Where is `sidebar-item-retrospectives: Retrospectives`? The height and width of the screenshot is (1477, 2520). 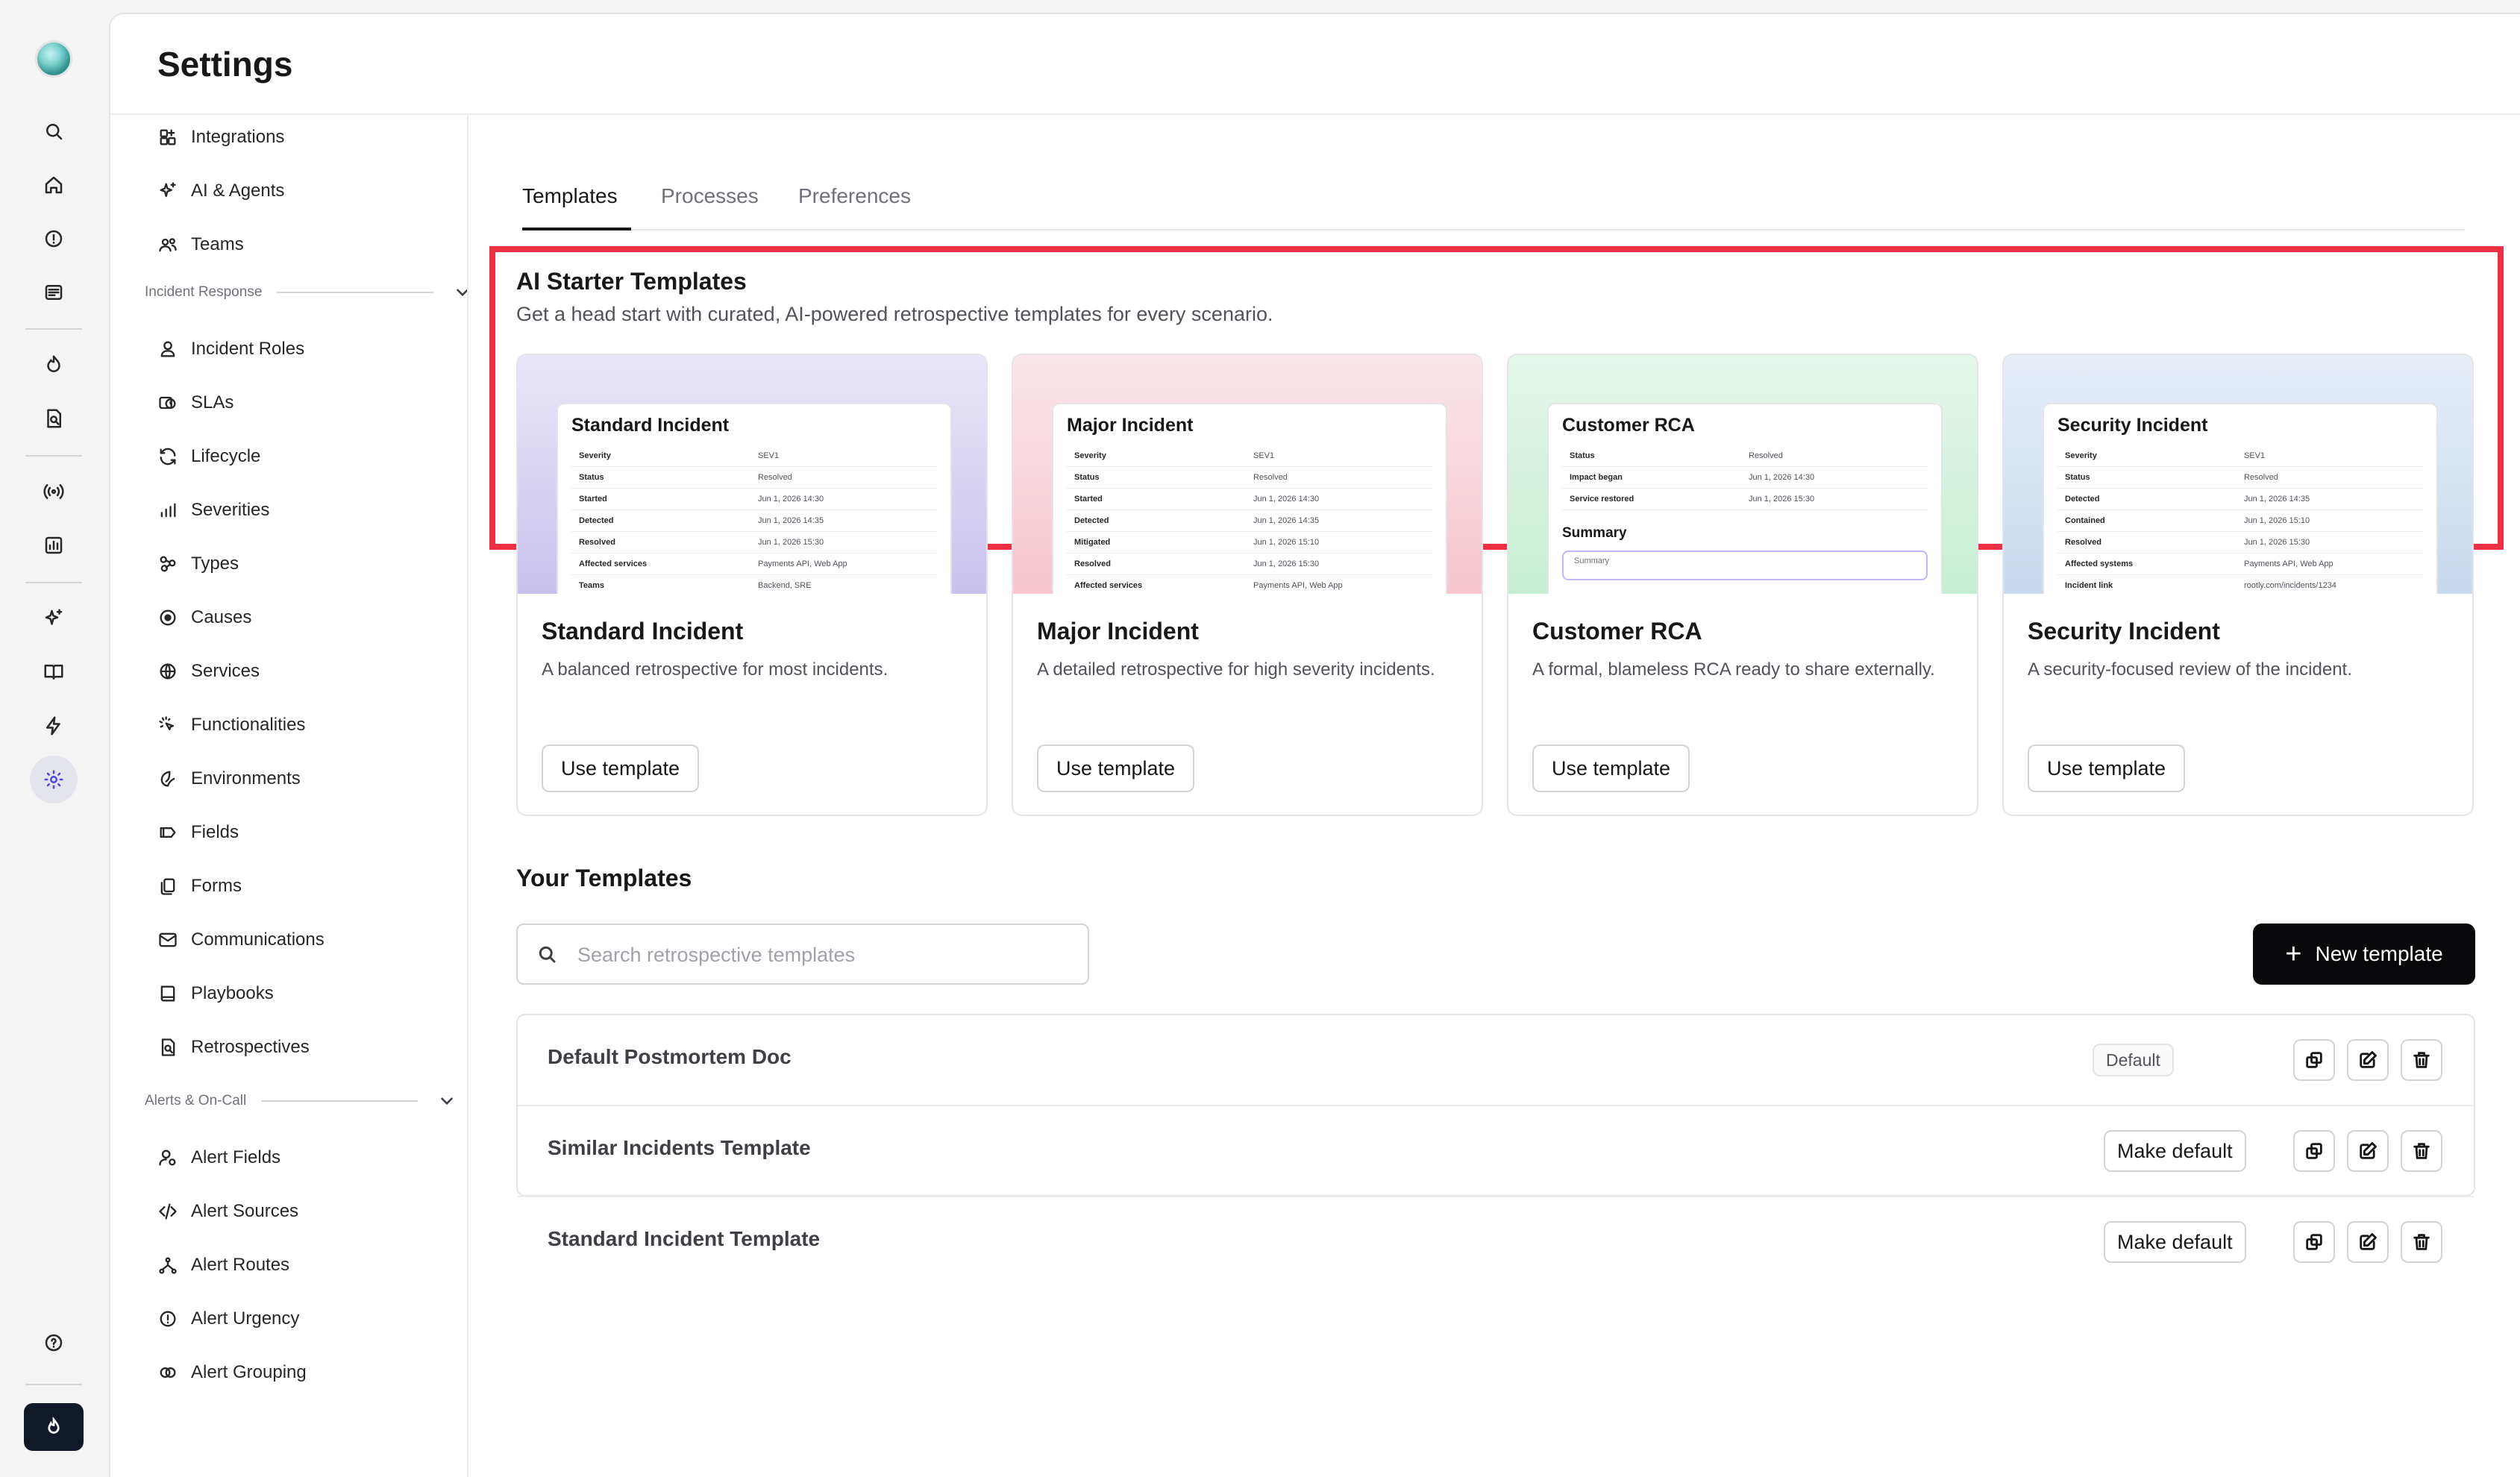 sidebar-item-retrospectives: Retrospectives is located at coordinates (311, 1047).